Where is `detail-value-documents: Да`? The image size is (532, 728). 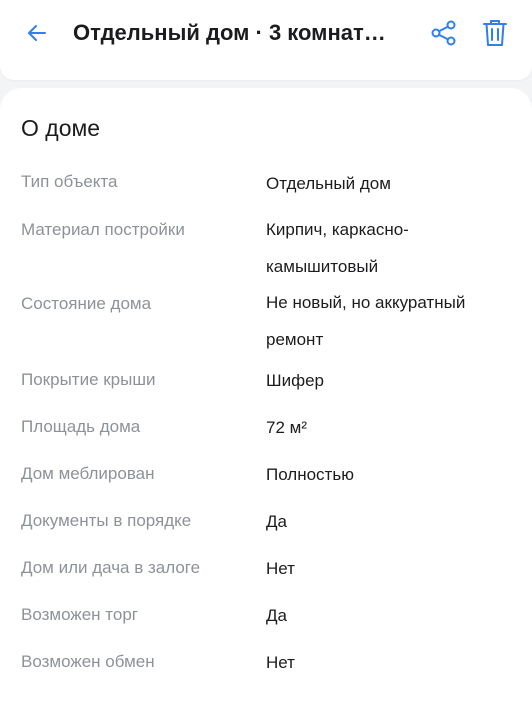 detail-value-documents: Да is located at coordinates (276, 521).